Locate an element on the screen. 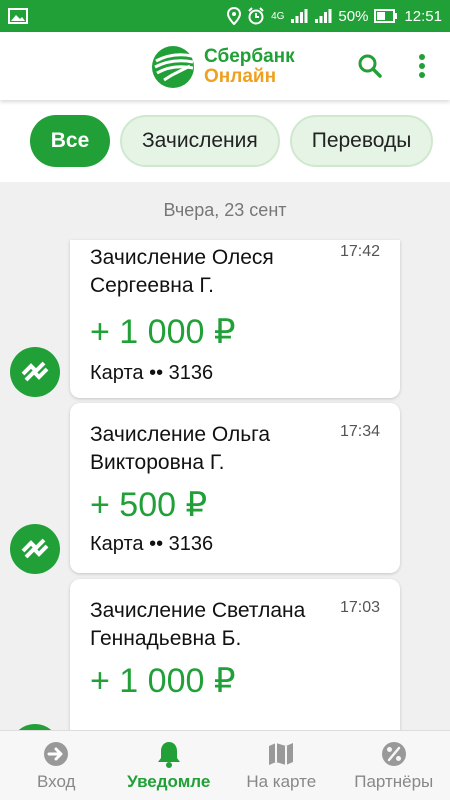 The image size is (450, 800). notification-time: 17:34 is located at coordinates (359, 431).